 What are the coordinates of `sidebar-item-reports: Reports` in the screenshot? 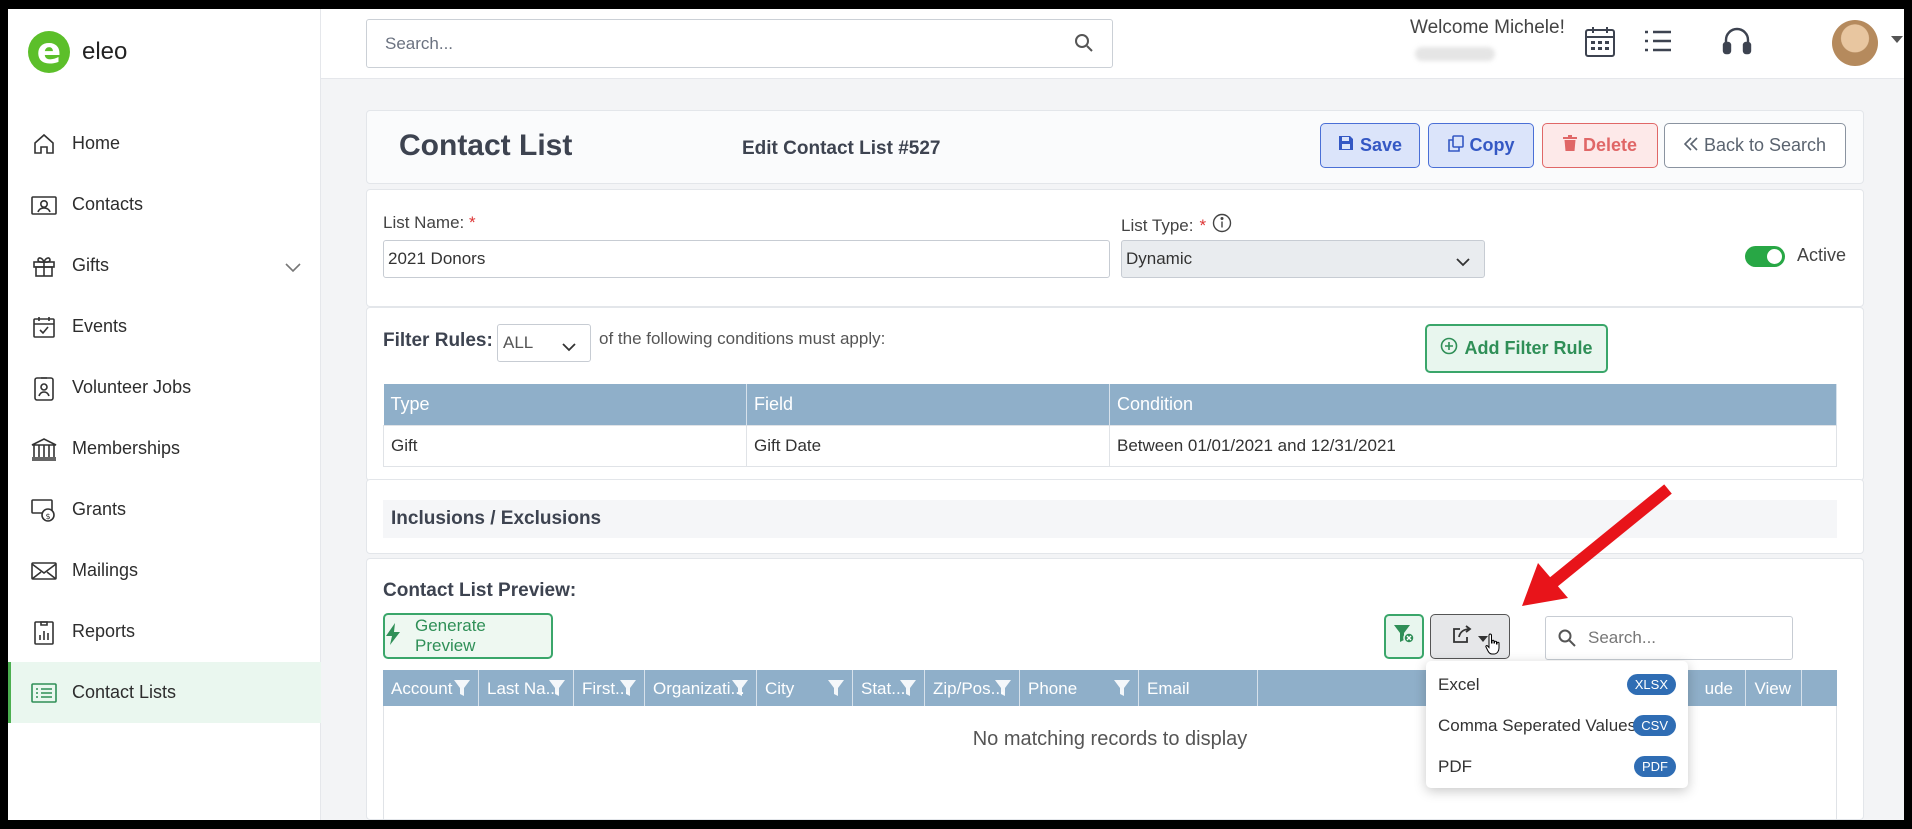 It's located at (164, 631).